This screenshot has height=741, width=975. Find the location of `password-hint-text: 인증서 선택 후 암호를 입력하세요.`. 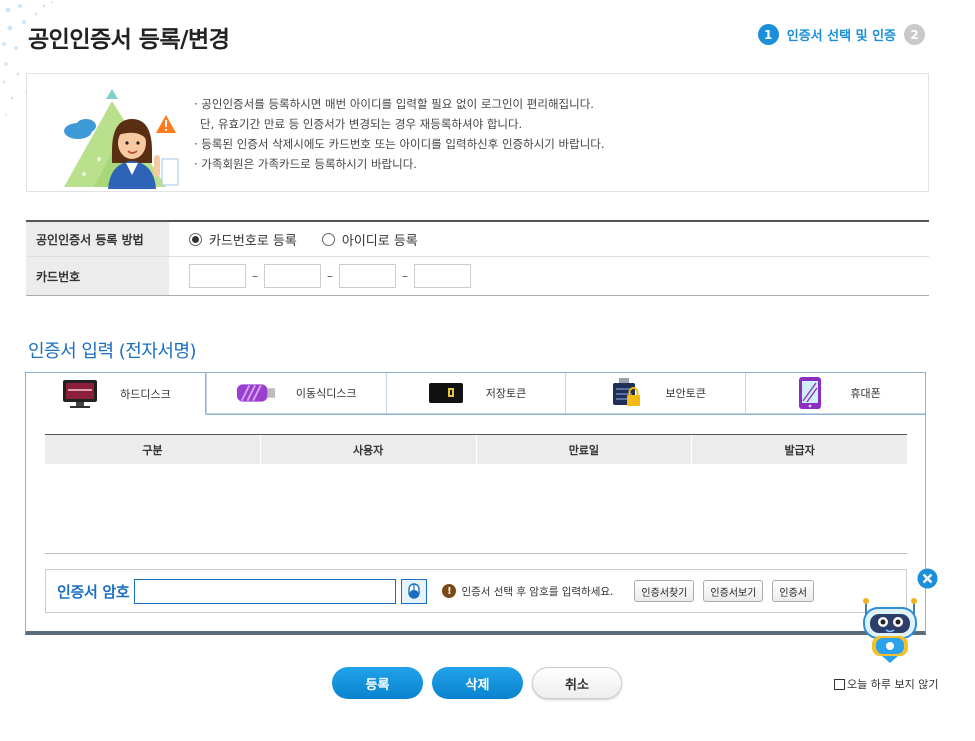

password-hint-text: 인증서 선택 후 암호를 입력하세요. is located at coordinates (537, 591).